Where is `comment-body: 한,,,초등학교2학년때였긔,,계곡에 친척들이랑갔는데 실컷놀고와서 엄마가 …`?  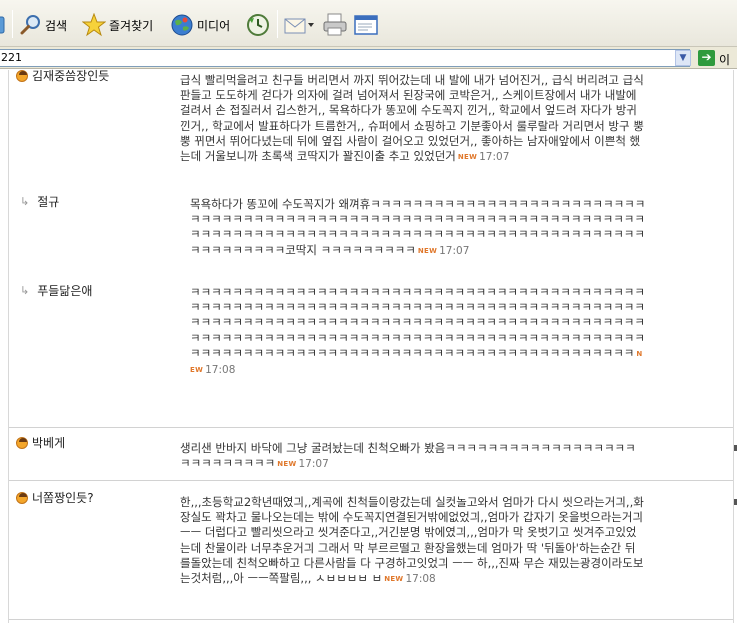 comment-body: 한,,,초등학교2학년때였긔,,계곡에 친척들이랑갔는데 실컷놀고와서 엄마가 … is located at coordinates (413, 541).